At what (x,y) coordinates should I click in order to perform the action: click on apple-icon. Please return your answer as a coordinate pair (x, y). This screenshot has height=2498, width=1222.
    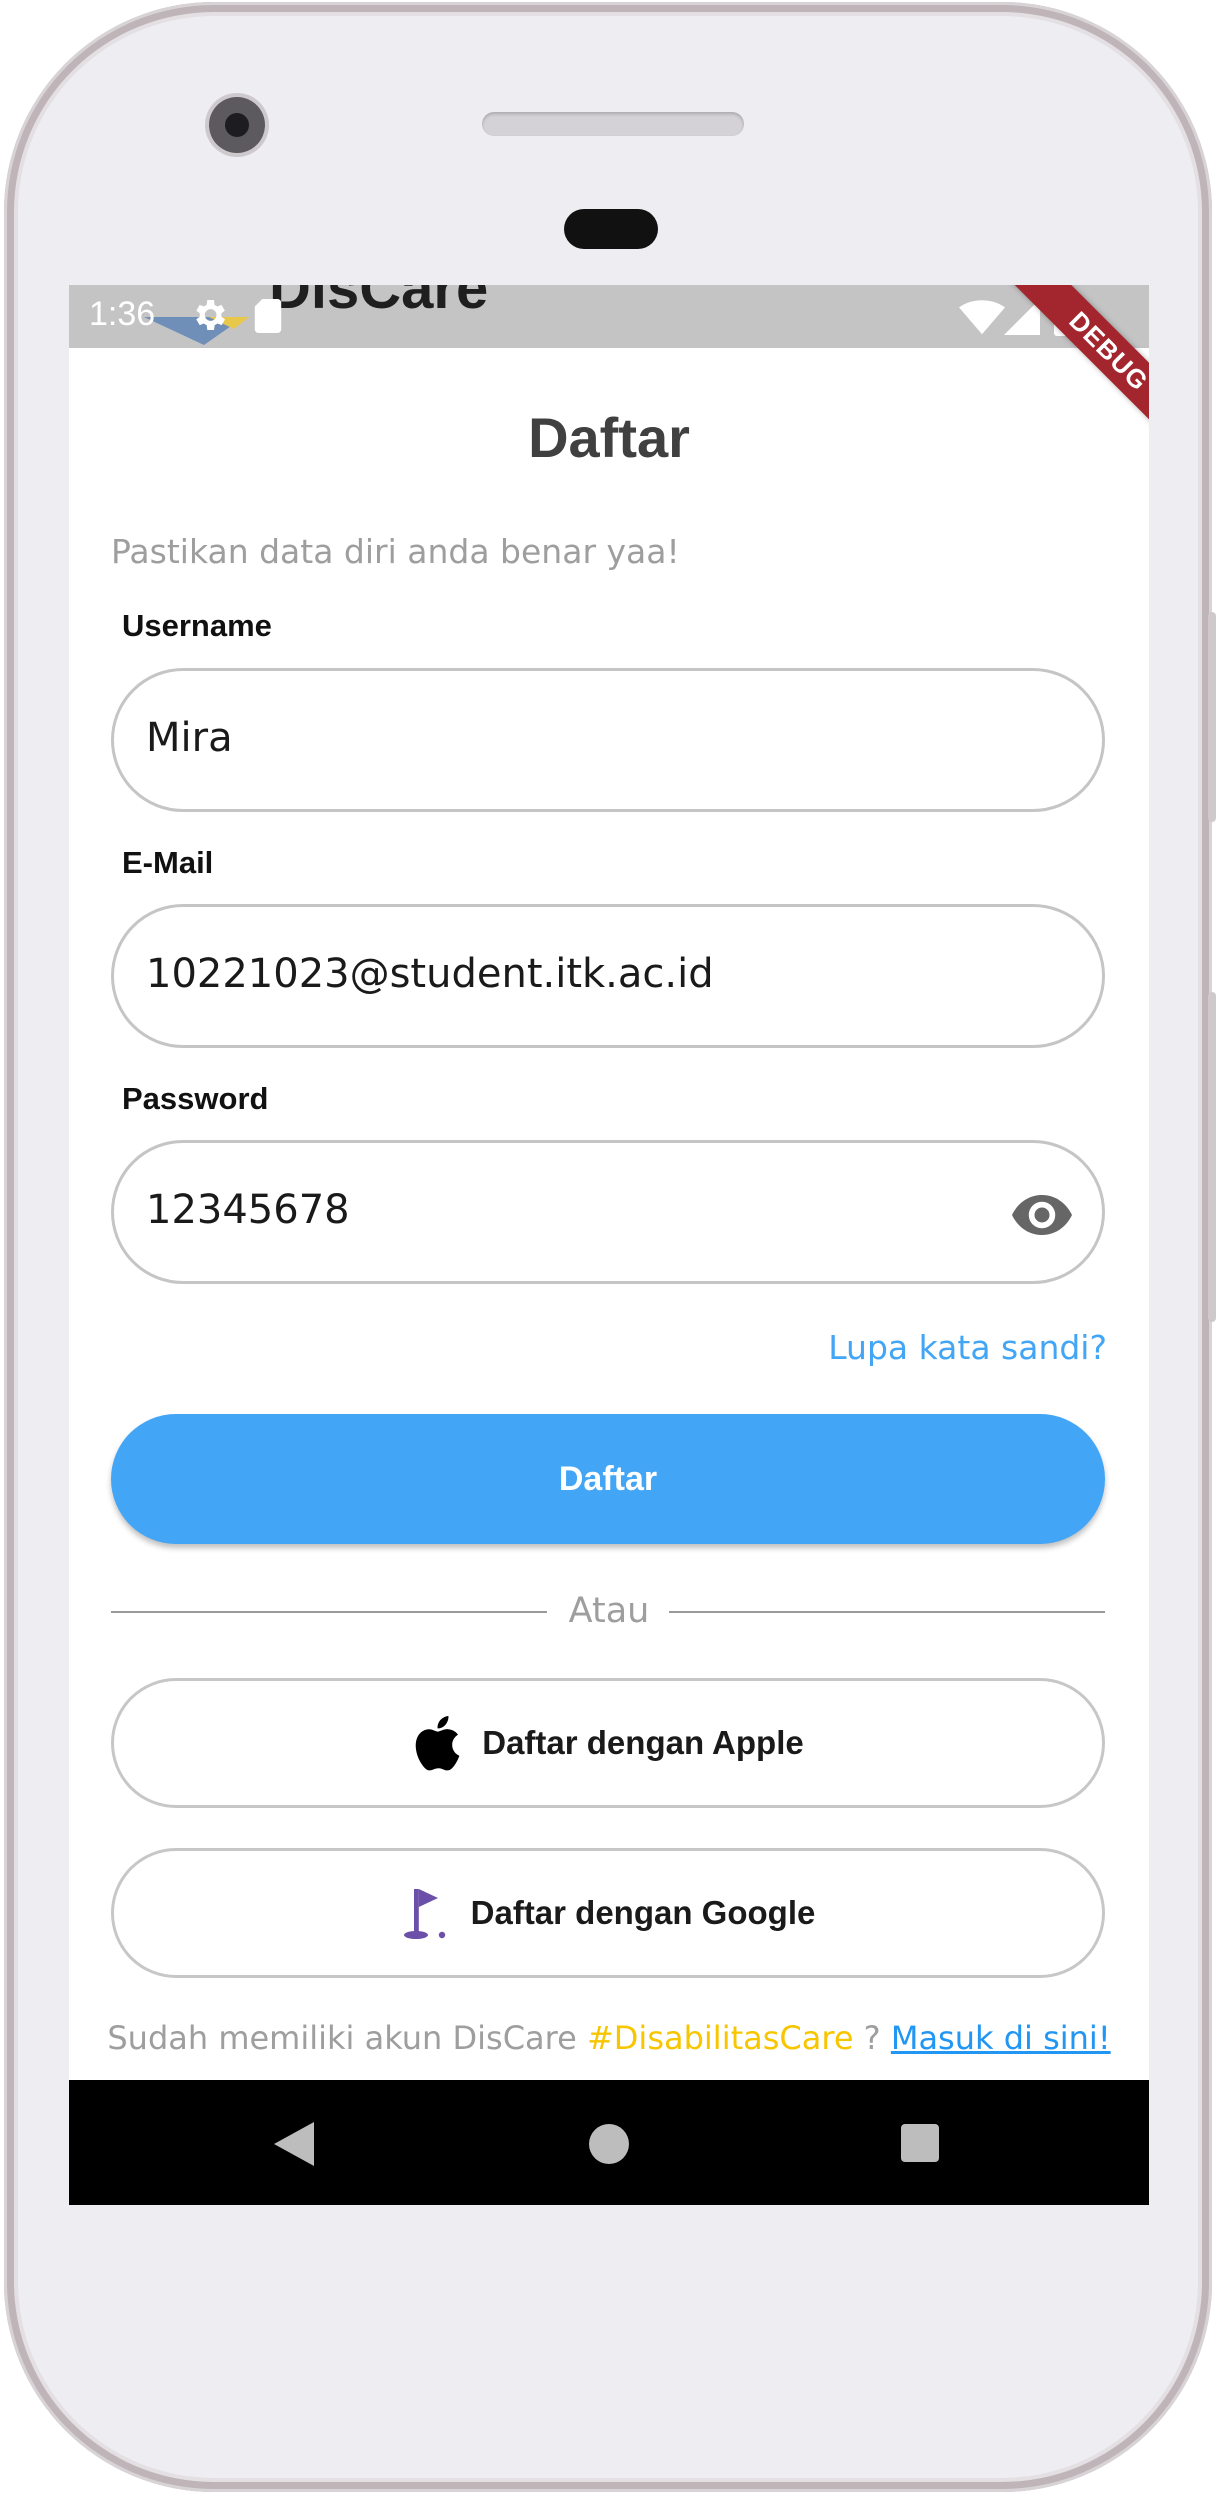
    Looking at the image, I should click on (437, 1743).